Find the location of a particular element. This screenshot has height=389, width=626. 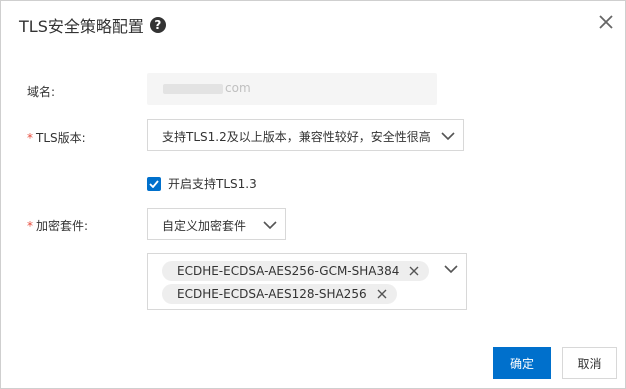

tls13-option: 开启支持TLS1.3 is located at coordinates (202, 183).